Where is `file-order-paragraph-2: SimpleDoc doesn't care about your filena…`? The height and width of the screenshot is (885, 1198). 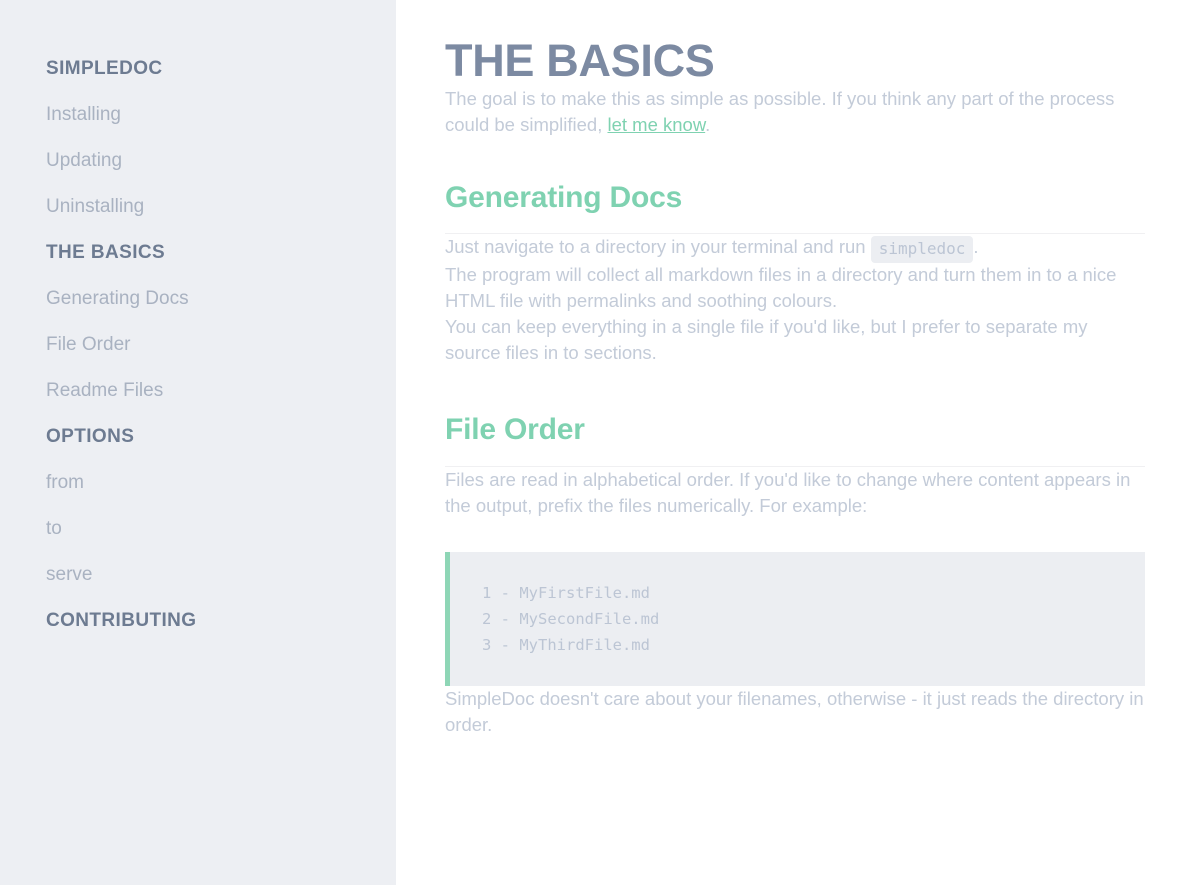 file-order-paragraph-2: SimpleDoc doesn't care about your filena… is located at coordinates (794, 711).